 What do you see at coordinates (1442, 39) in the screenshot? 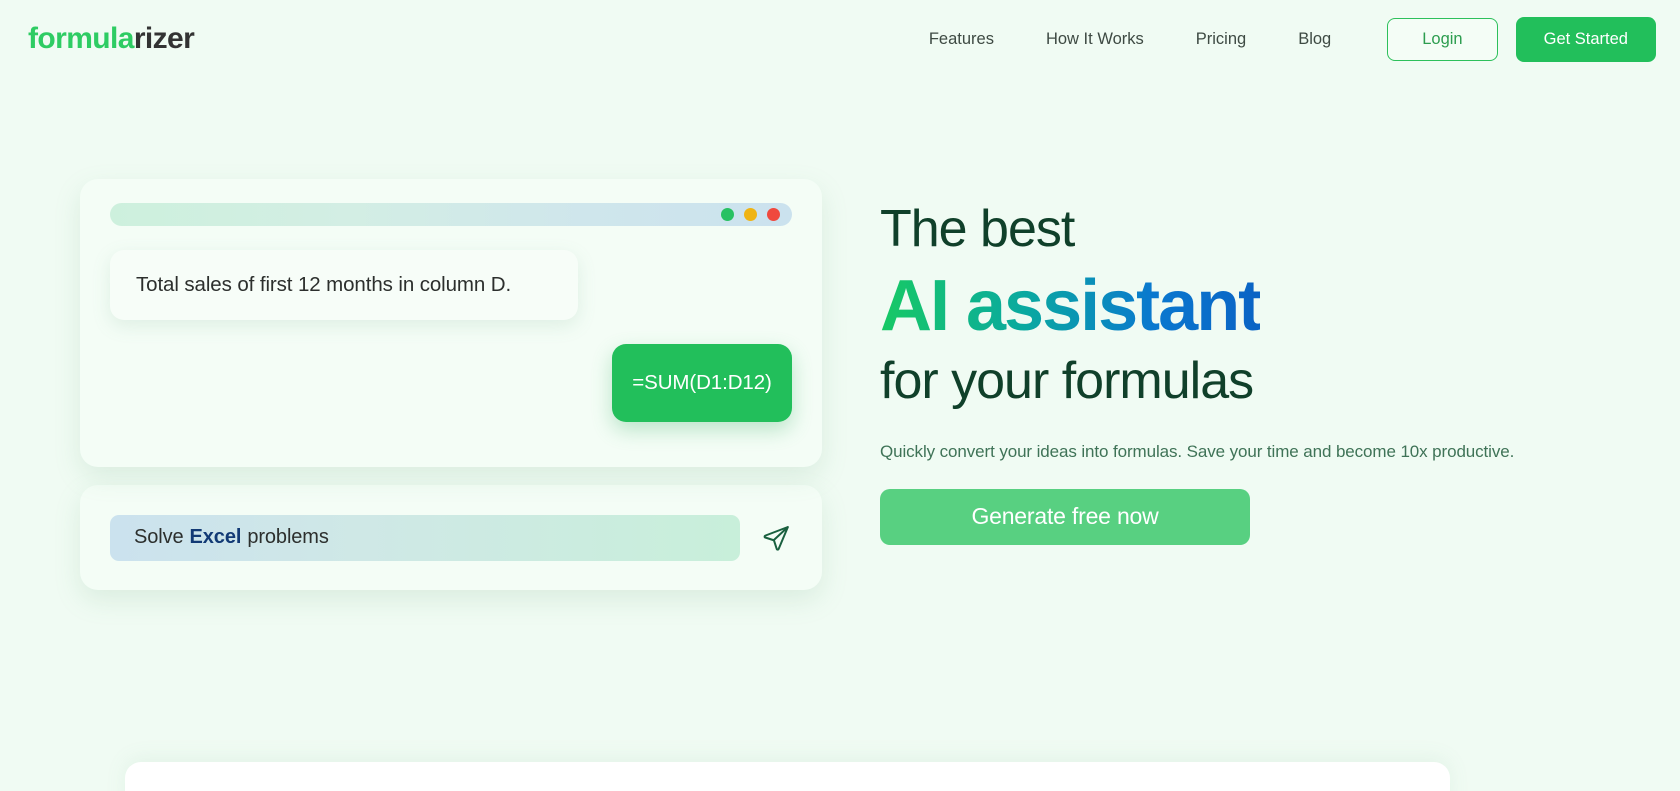
I see `login-button: Login` at bounding box center [1442, 39].